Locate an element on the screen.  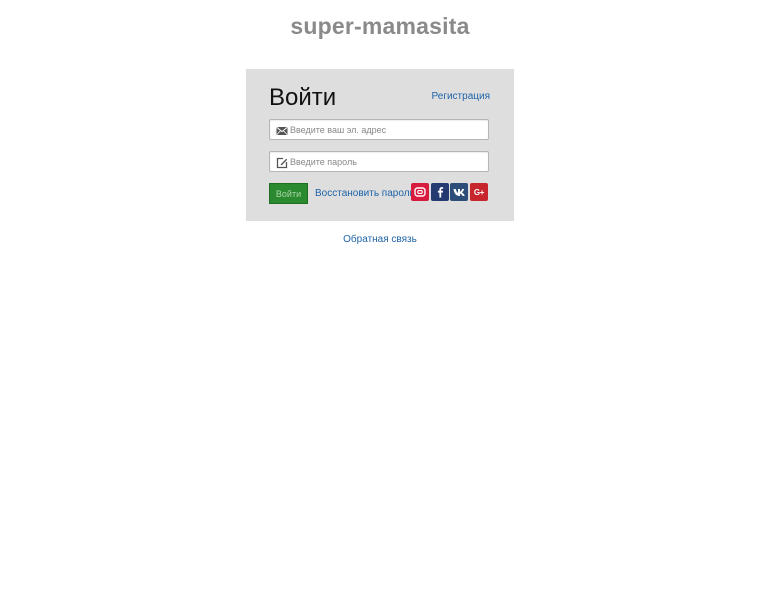
site-title: super-mamasita is located at coordinates (380, 26).